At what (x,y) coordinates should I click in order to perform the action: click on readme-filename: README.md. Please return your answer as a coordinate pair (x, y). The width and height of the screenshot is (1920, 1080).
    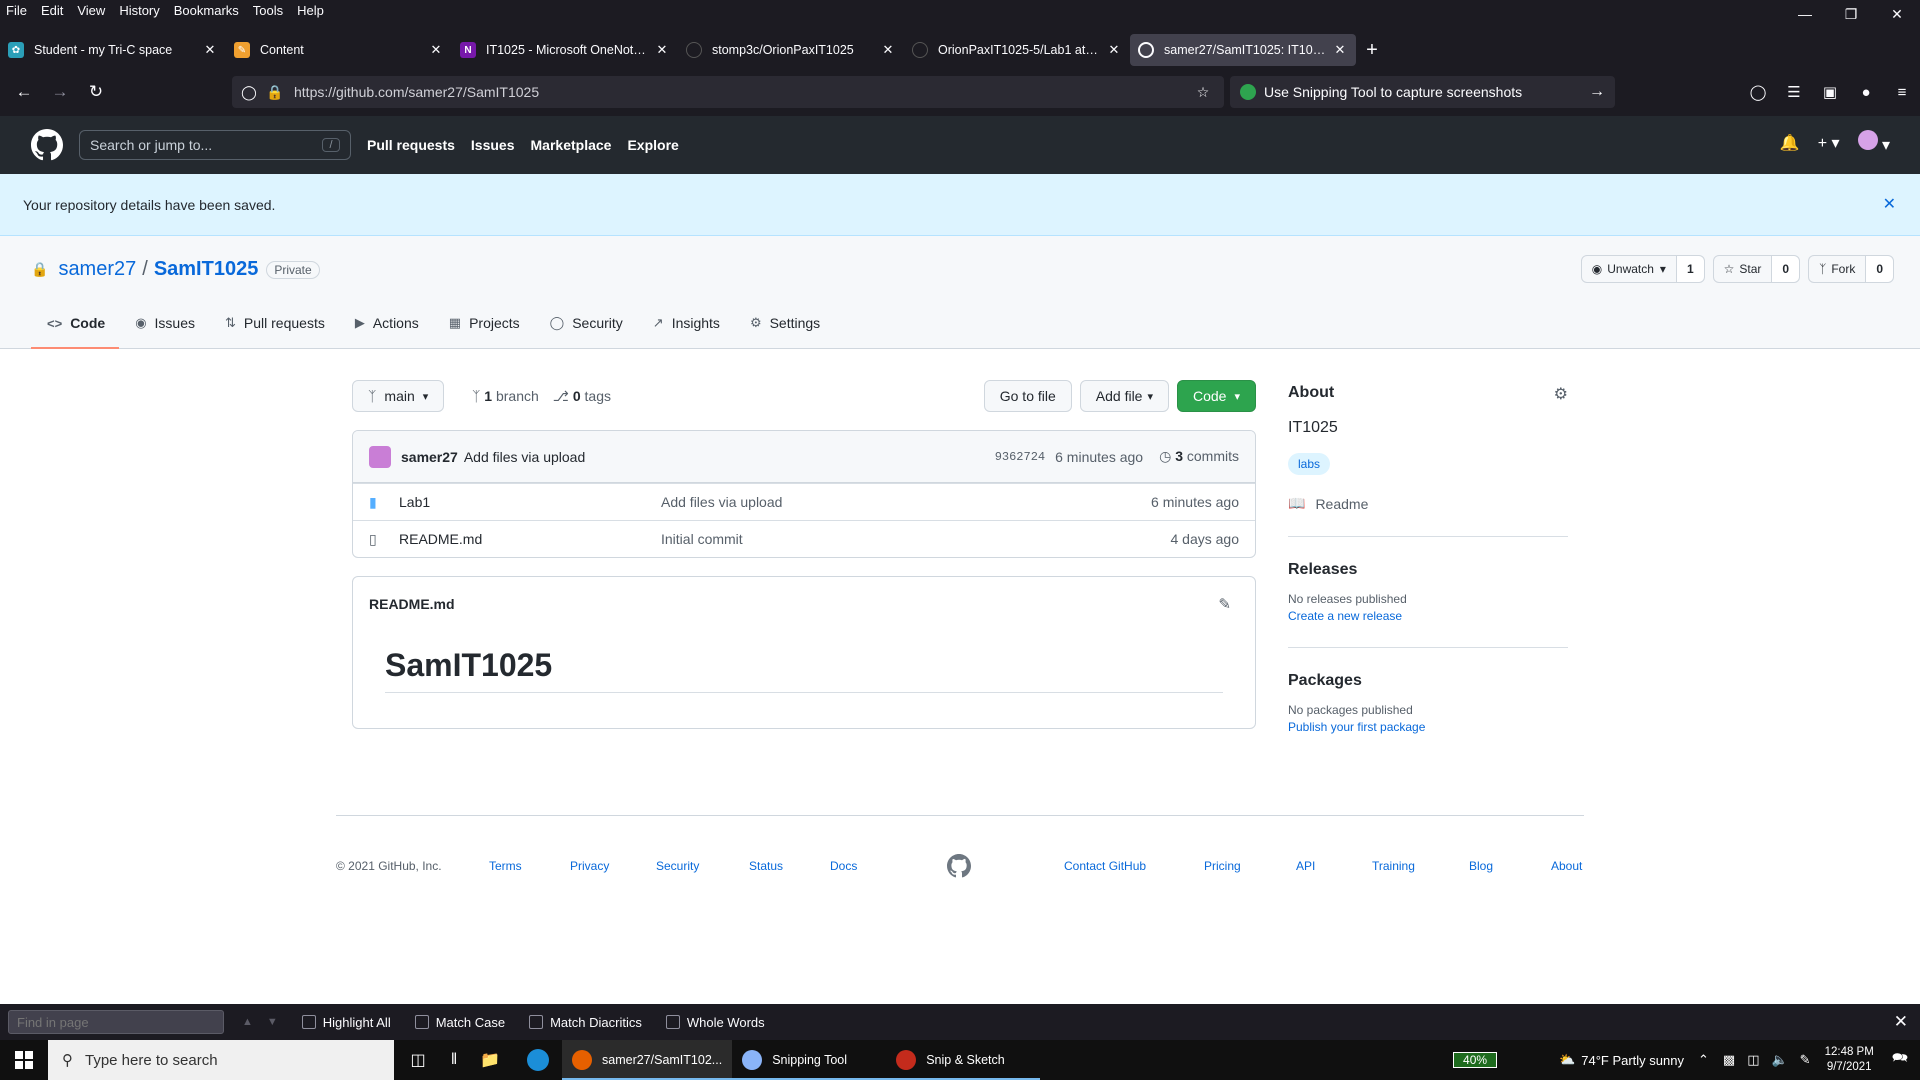
    Looking at the image, I should click on (412, 604).